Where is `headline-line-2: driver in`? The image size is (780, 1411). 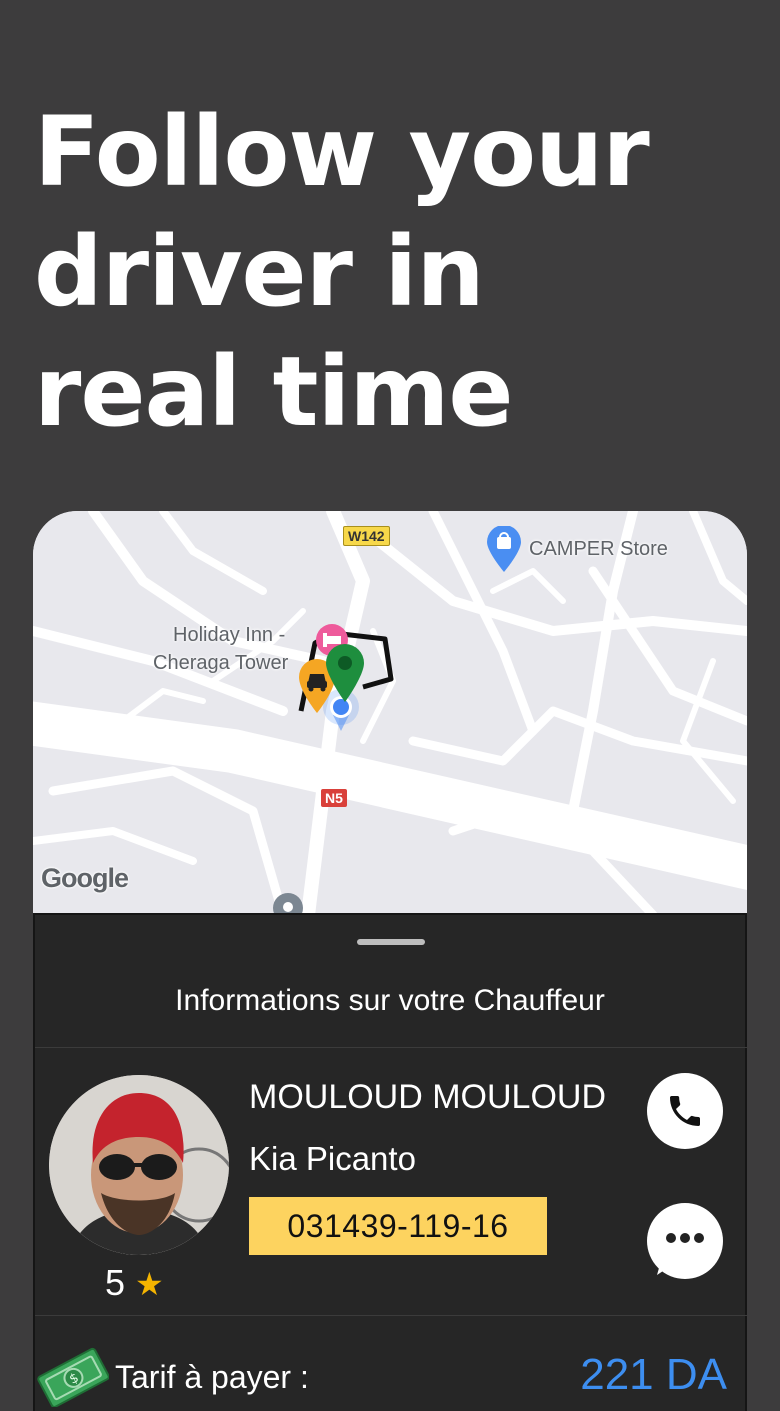
headline-line-2: driver in is located at coordinates (259, 272).